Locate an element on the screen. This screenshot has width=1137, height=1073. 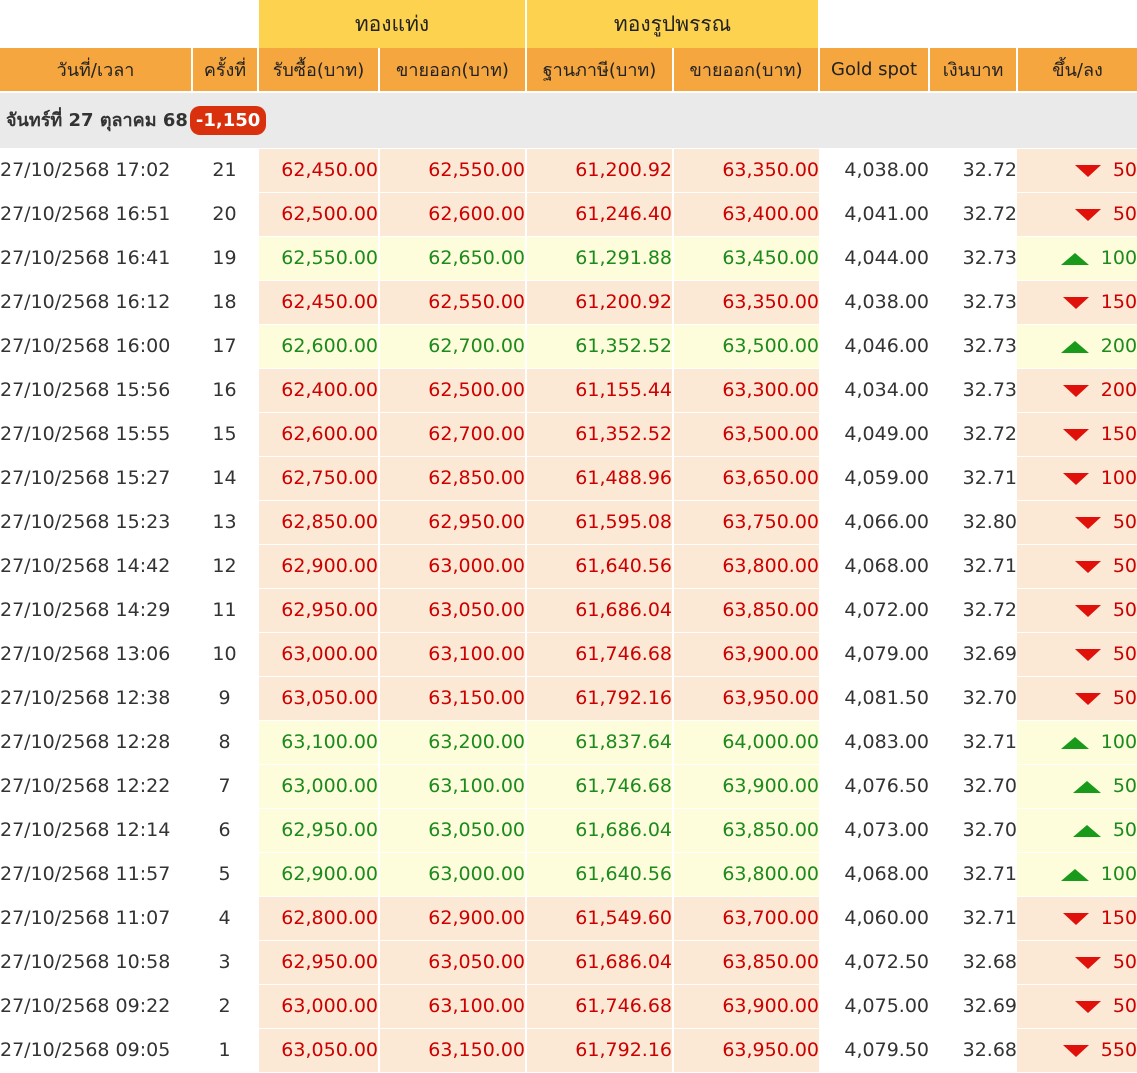
col-header-datetime: วันที่/เวลา is located at coordinates (96, 70).